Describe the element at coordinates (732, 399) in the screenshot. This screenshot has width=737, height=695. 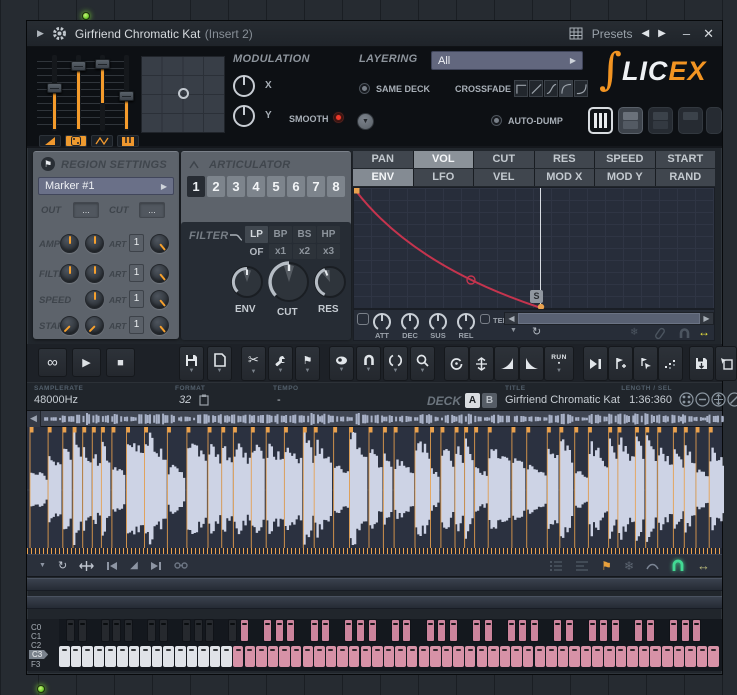
I see `no-snap-icon` at that location.